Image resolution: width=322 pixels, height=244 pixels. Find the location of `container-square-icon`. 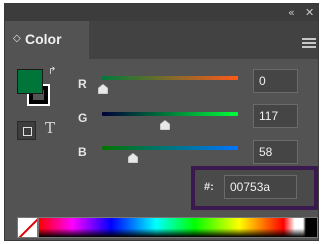

container-square-icon is located at coordinates (27, 131).